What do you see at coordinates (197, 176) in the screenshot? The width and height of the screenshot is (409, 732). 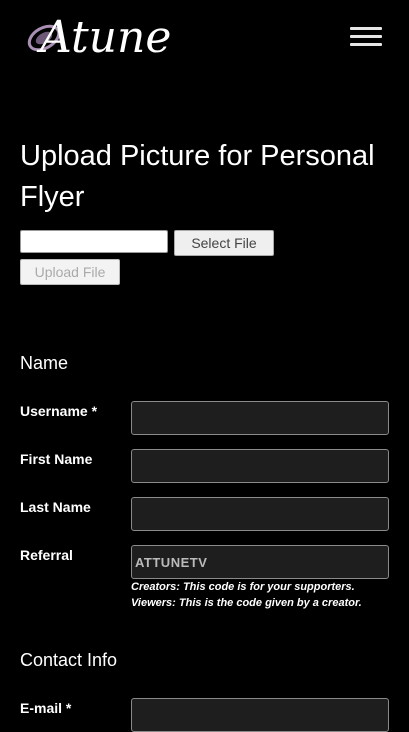 I see `page-title: Upload Picture for Personal Flyer` at bounding box center [197, 176].